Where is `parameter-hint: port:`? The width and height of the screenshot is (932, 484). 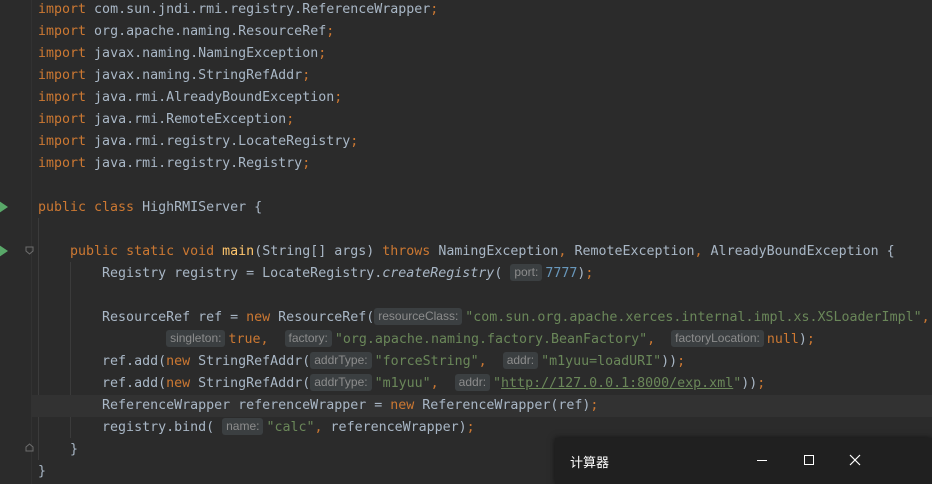
parameter-hint: port: is located at coordinates (526, 272).